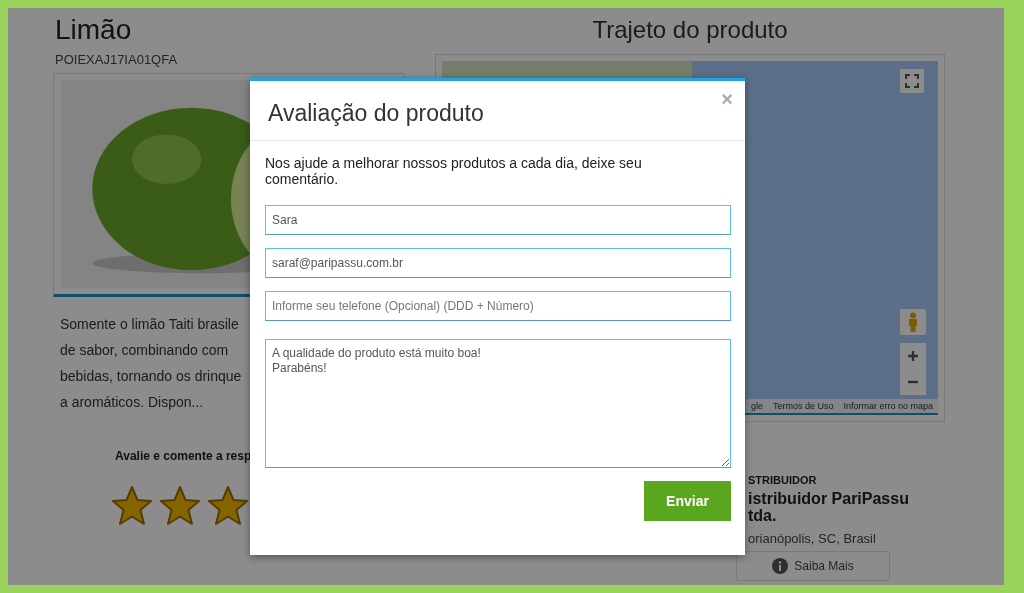  I want to click on distributor-name: tda., so click(763, 515).